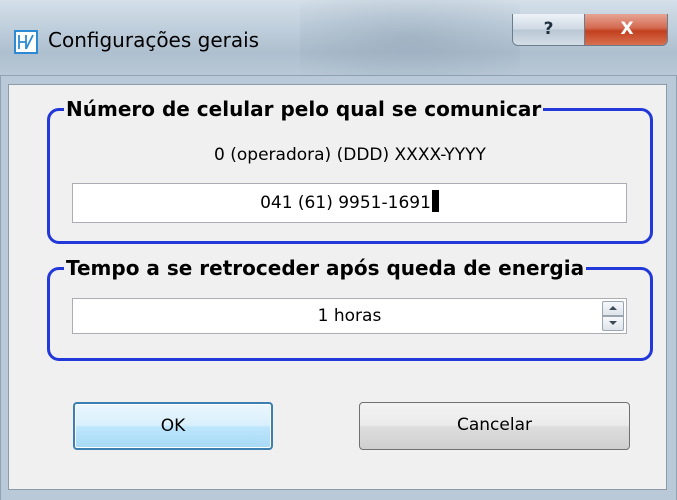  Describe the element at coordinates (26, 42) in the screenshot. I see `app-icon` at that location.